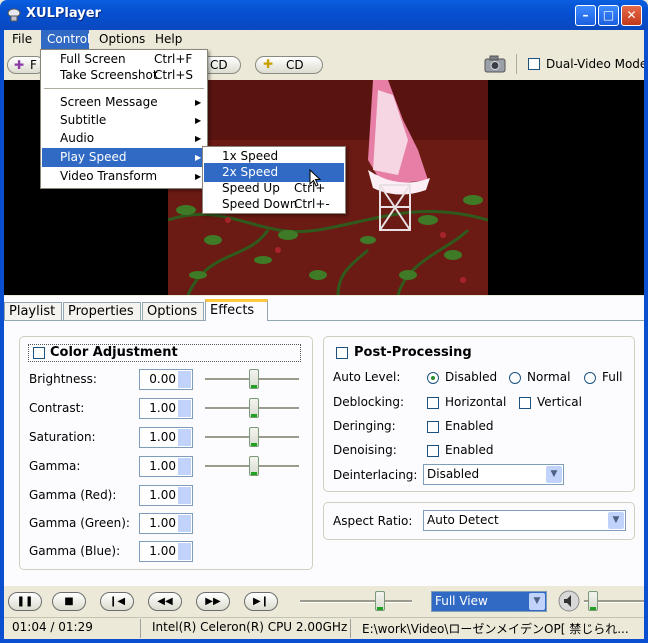  What do you see at coordinates (380, 601) in the screenshot?
I see `seek-slider-thumb` at bounding box center [380, 601].